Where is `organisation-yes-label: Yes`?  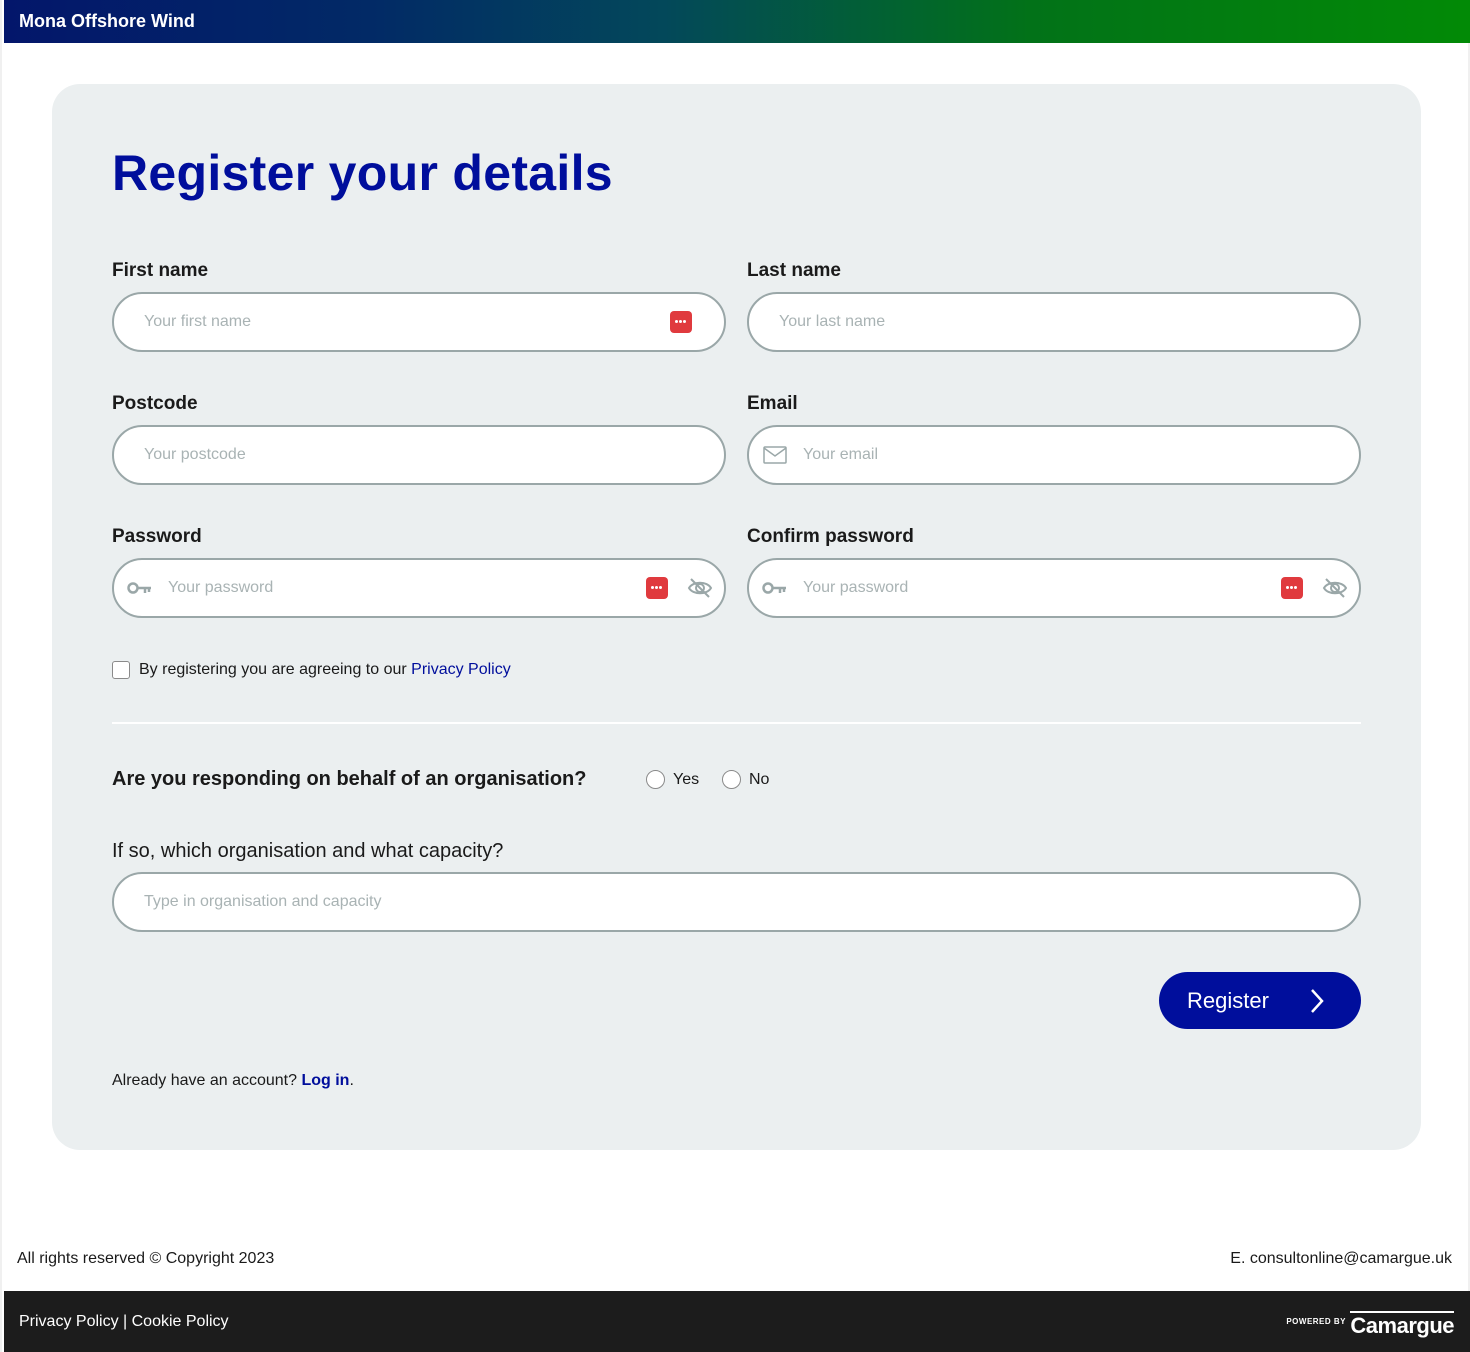 organisation-yes-label: Yes is located at coordinates (686, 780).